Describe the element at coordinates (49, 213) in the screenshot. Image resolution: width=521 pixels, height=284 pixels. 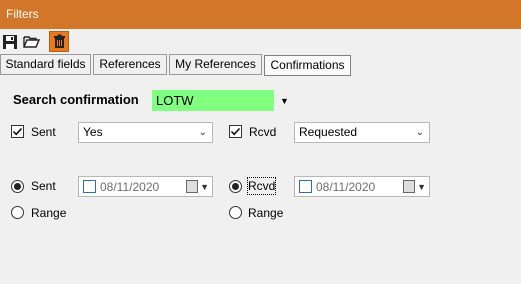
I see `sent-range-label: Range` at that location.